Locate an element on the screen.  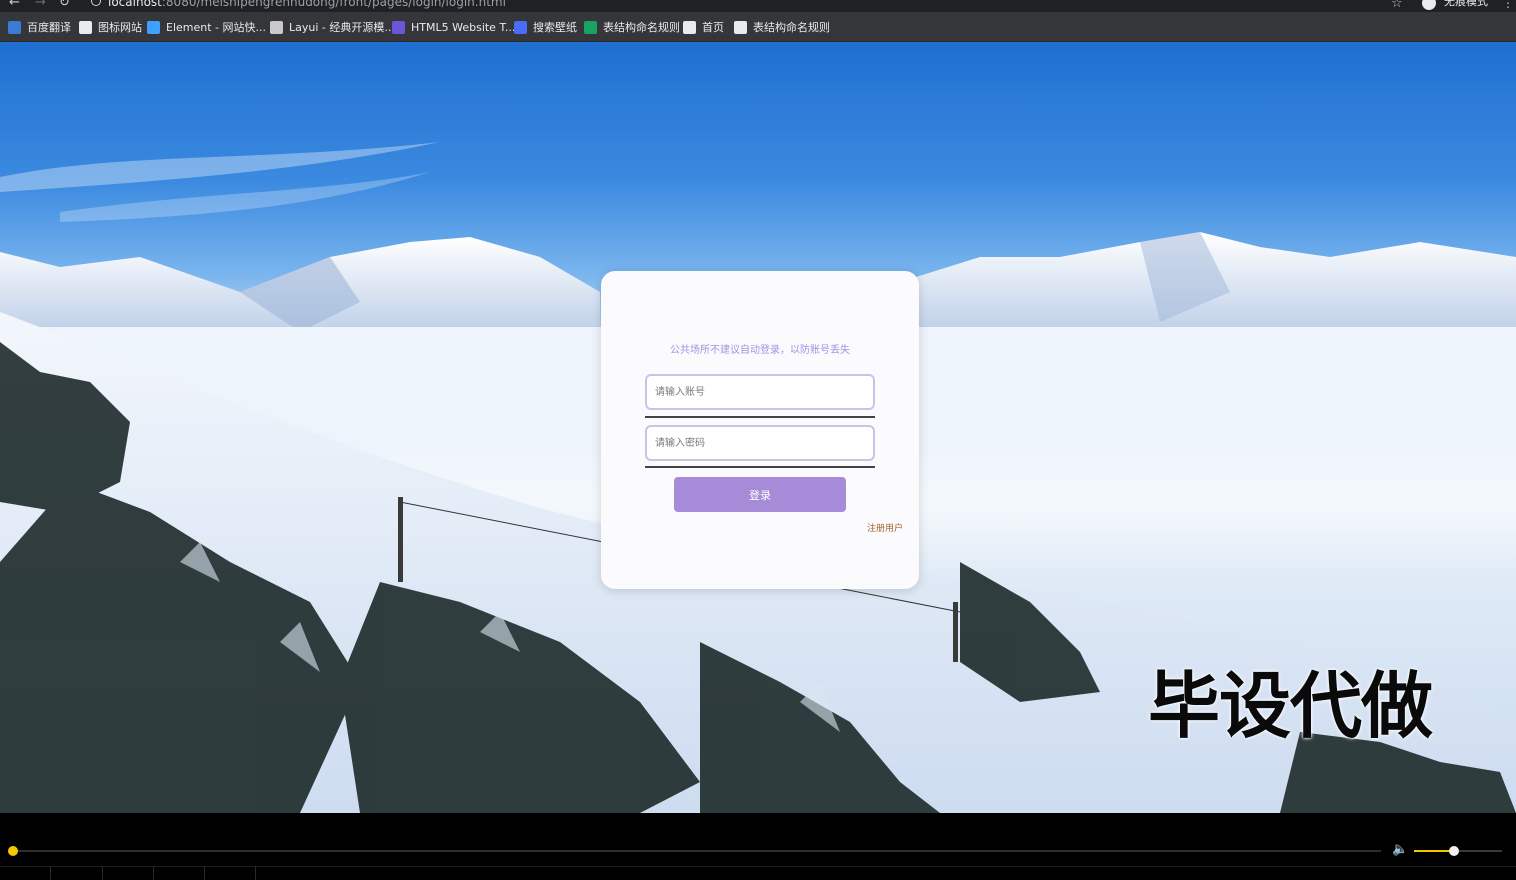
seek-bar is located at coordinates (697, 851).